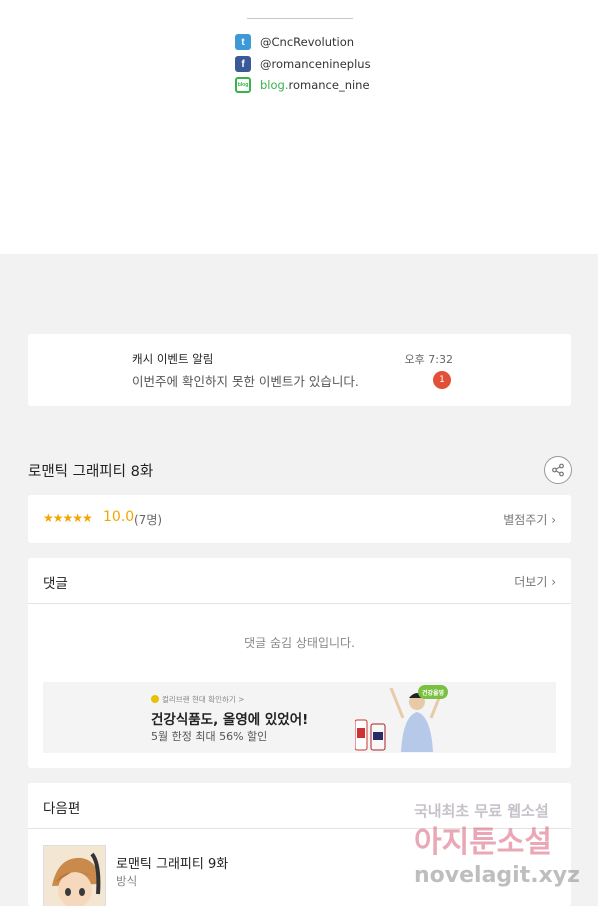 This screenshot has height=906, width=598. What do you see at coordinates (535, 581) in the screenshot?
I see `comments-more-link: 더보기 ›` at bounding box center [535, 581].